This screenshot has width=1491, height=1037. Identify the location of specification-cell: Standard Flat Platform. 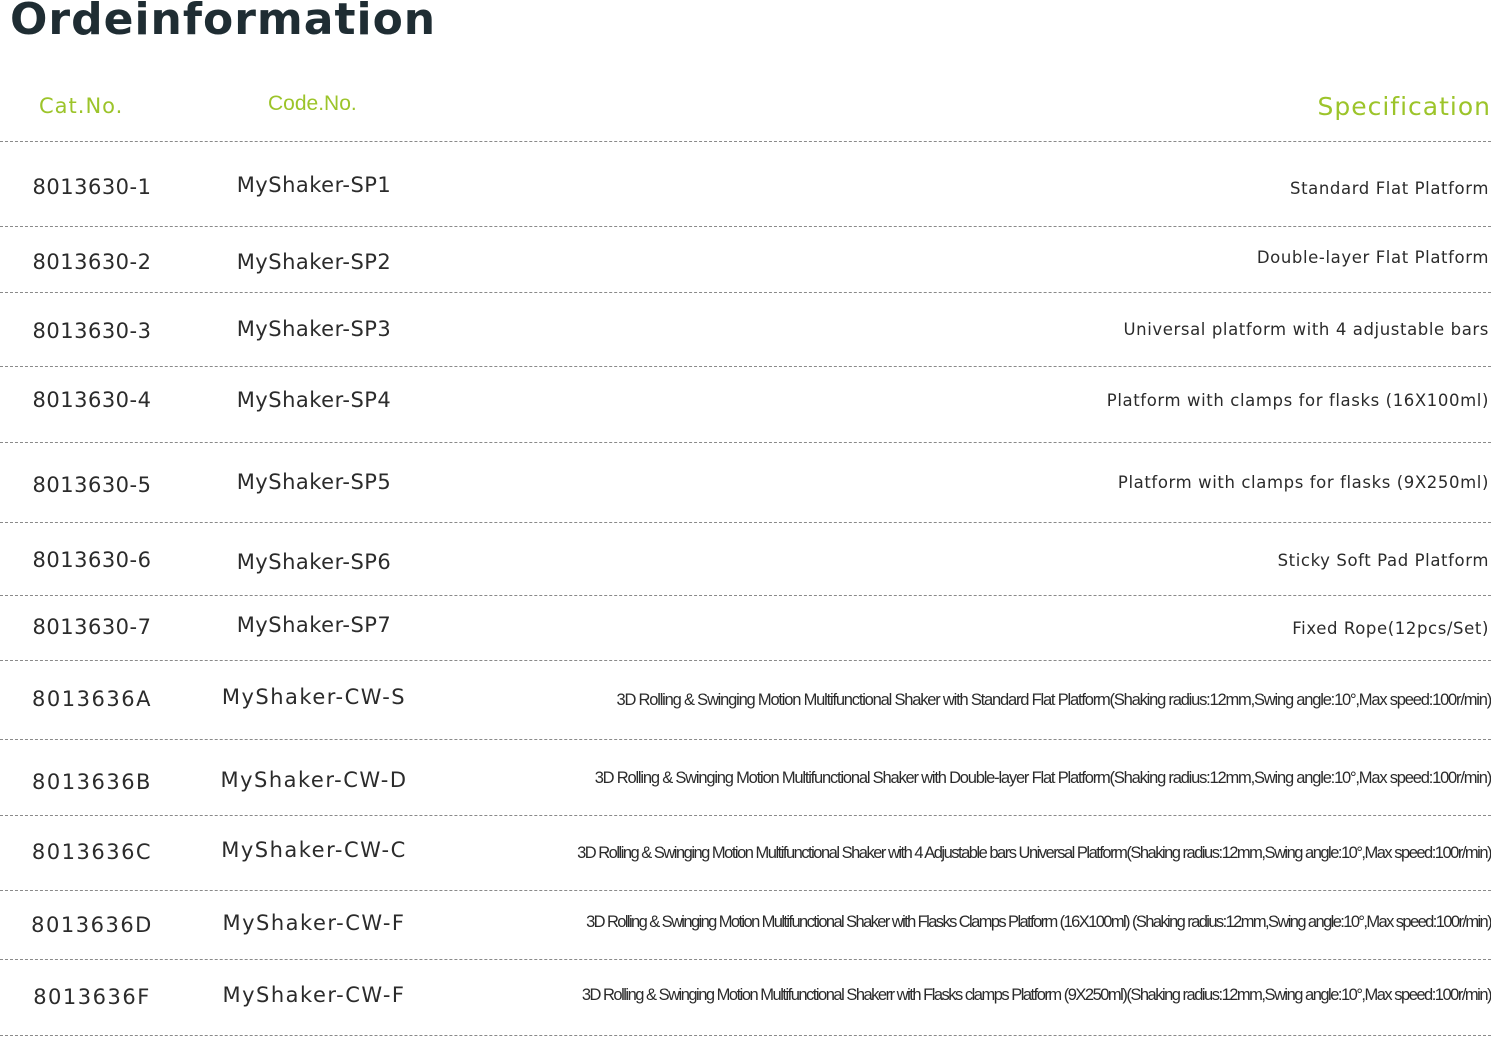
(1389, 188).